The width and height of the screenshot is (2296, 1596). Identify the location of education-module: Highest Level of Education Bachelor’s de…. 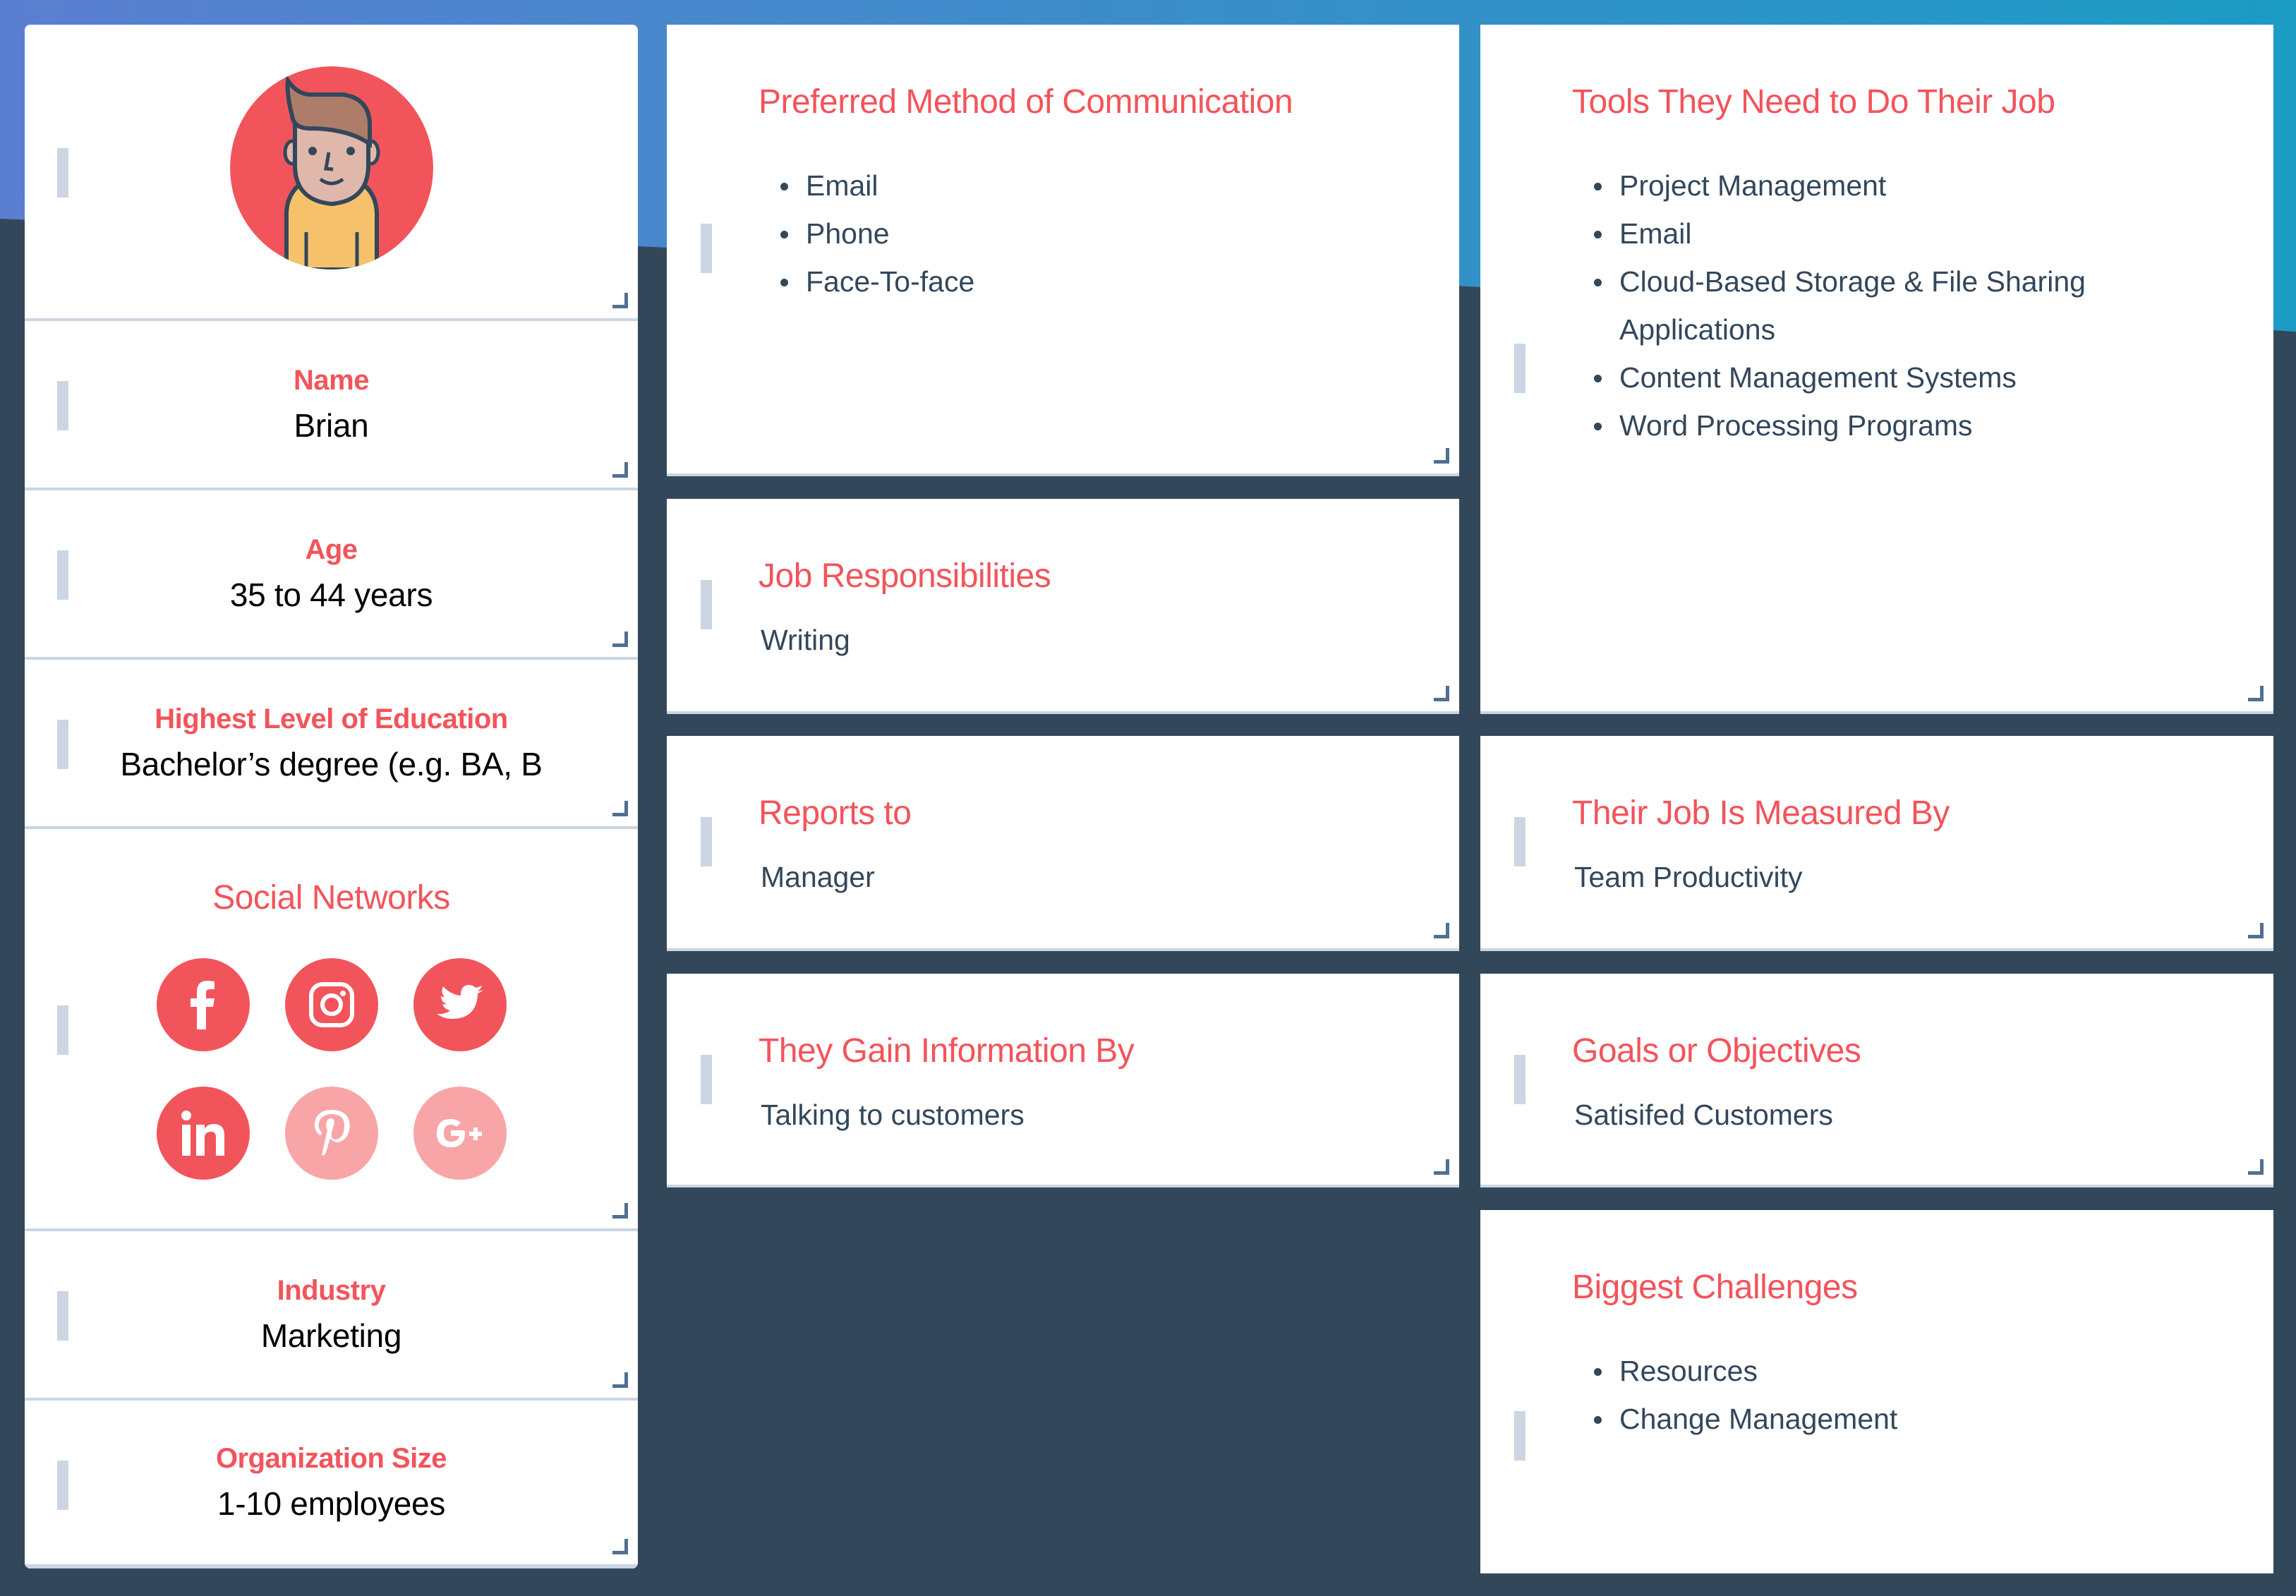
(331, 744).